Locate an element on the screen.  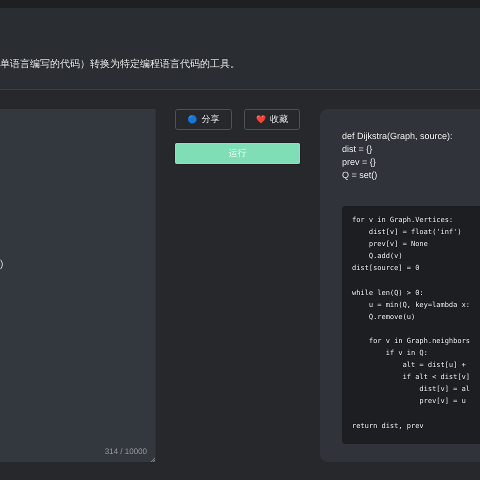
share-button: 🔵 分享 is located at coordinates (203, 119).